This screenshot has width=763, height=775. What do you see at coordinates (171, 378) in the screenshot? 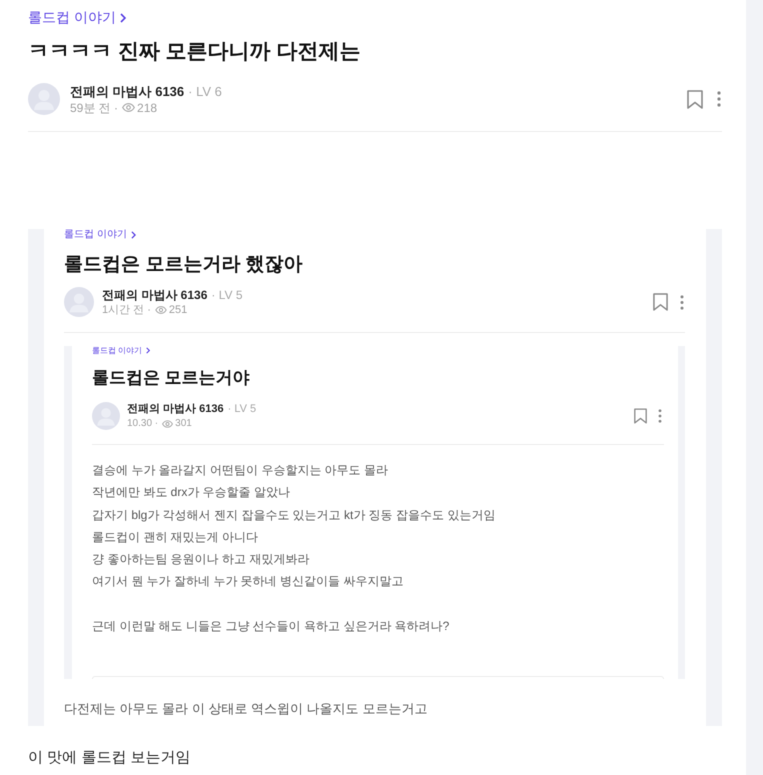
I see `post-title: 롤드컵은 모르는거야` at bounding box center [171, 378].